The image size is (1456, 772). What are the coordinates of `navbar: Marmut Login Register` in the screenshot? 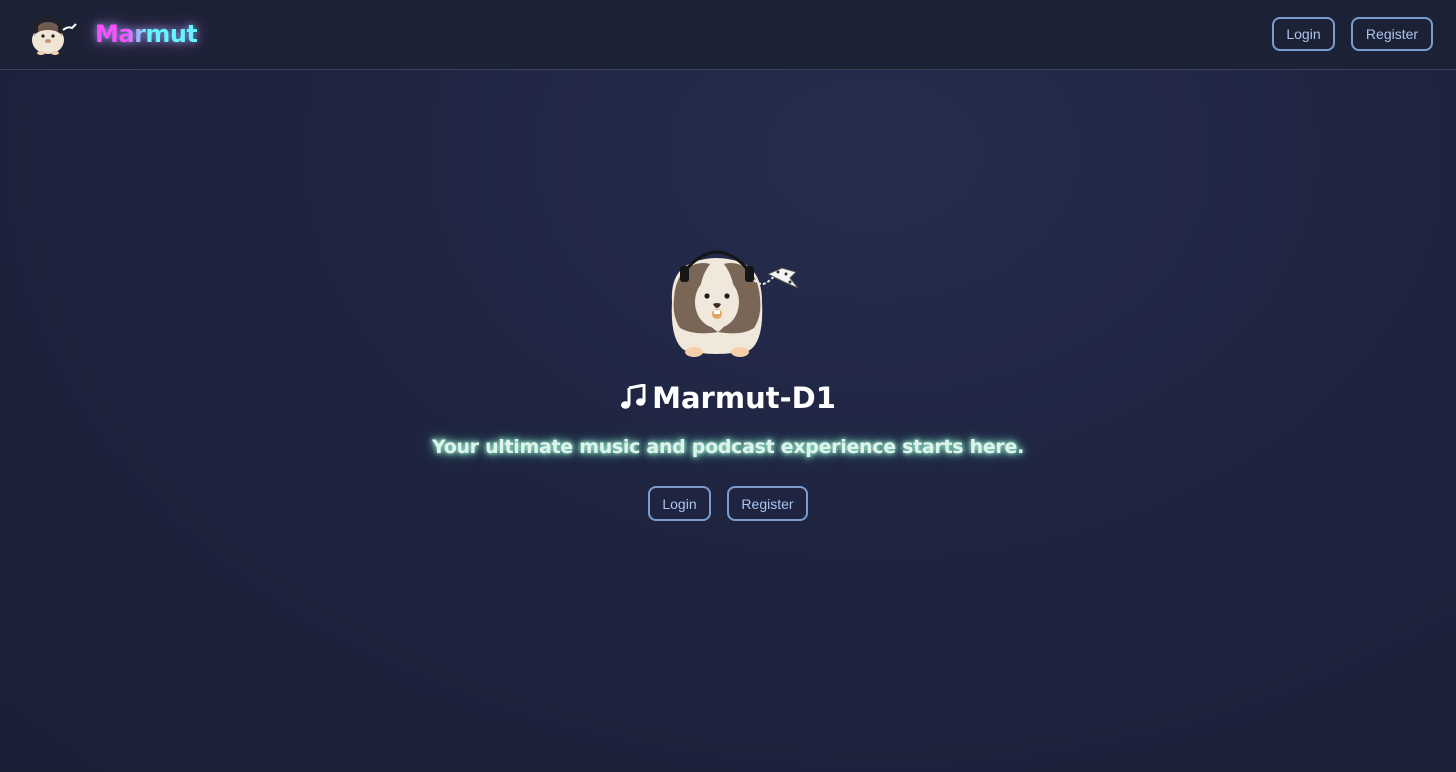 It's located at (728, 35).